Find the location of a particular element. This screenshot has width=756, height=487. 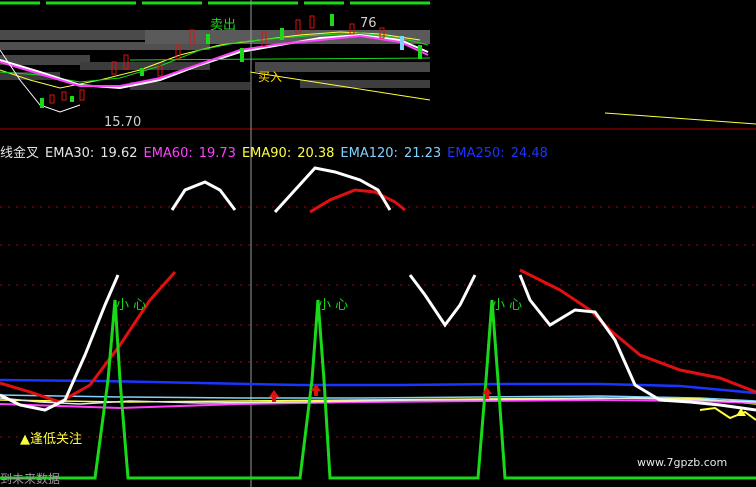

ema60-value: 19.73 is located at coordinates (217, 153).